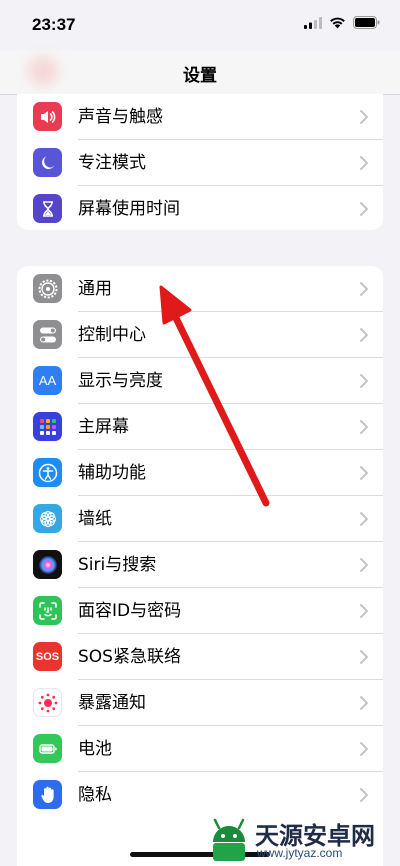  Describe the element at coordinates (47, 794) in the screenshot. I see `hand-icon` at that location.